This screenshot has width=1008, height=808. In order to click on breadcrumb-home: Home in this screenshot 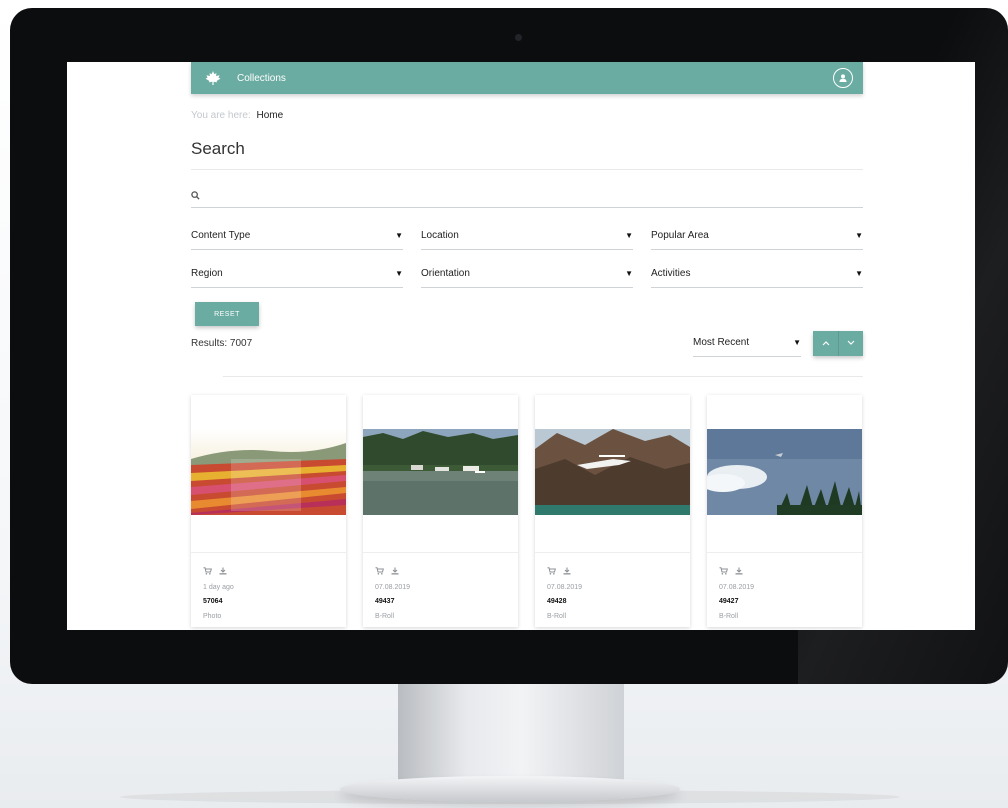, I will do `click(269, 115)`.